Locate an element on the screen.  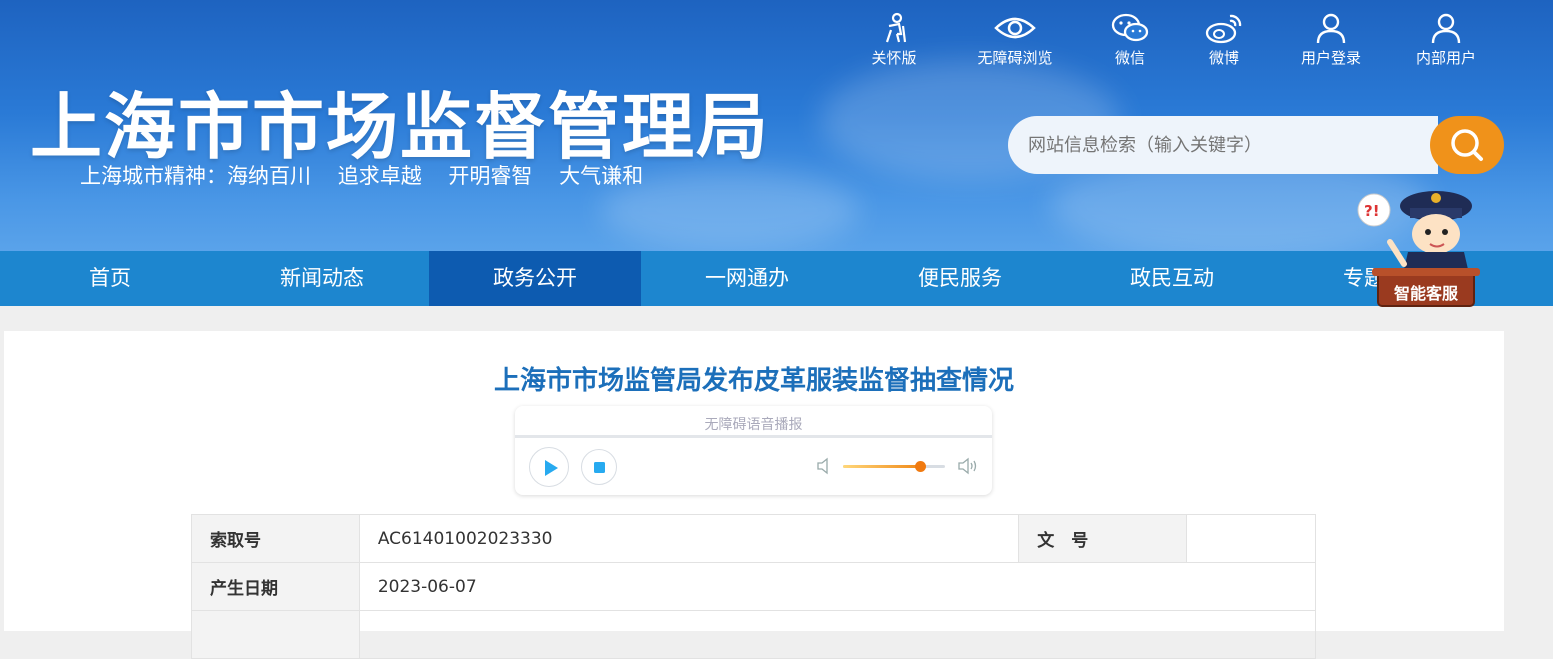
site-title: 上海市市场监督管理局 is located at coordinates (400, 120).